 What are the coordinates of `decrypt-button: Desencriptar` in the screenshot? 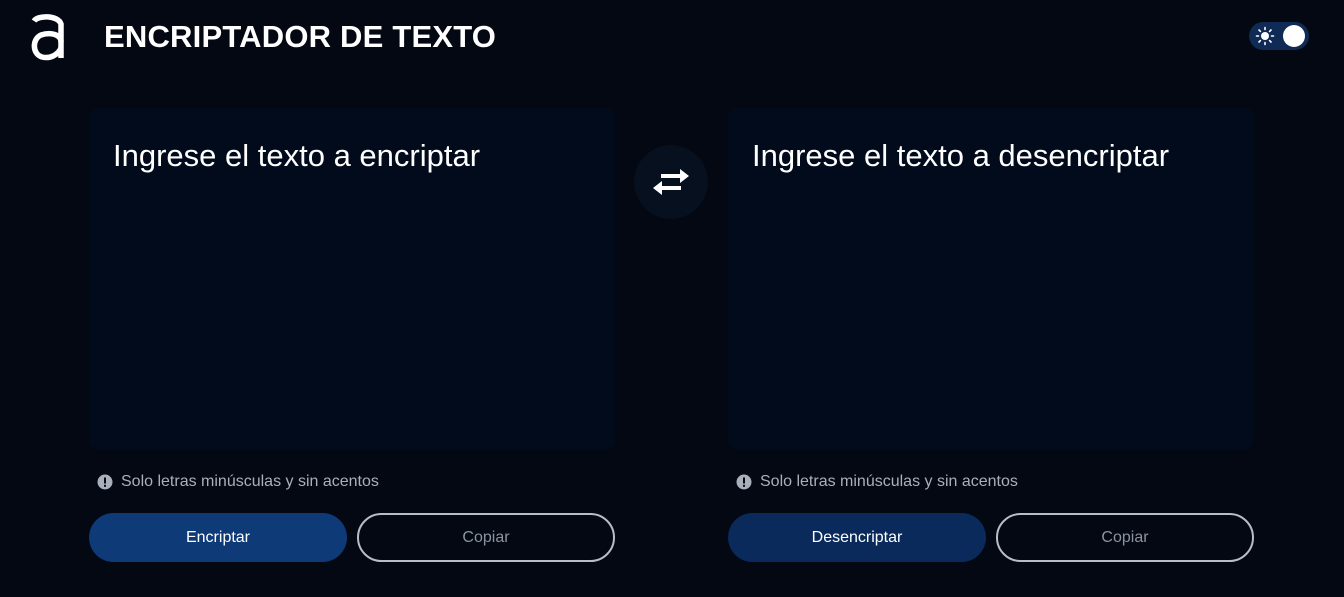 It's located at (857, 537).